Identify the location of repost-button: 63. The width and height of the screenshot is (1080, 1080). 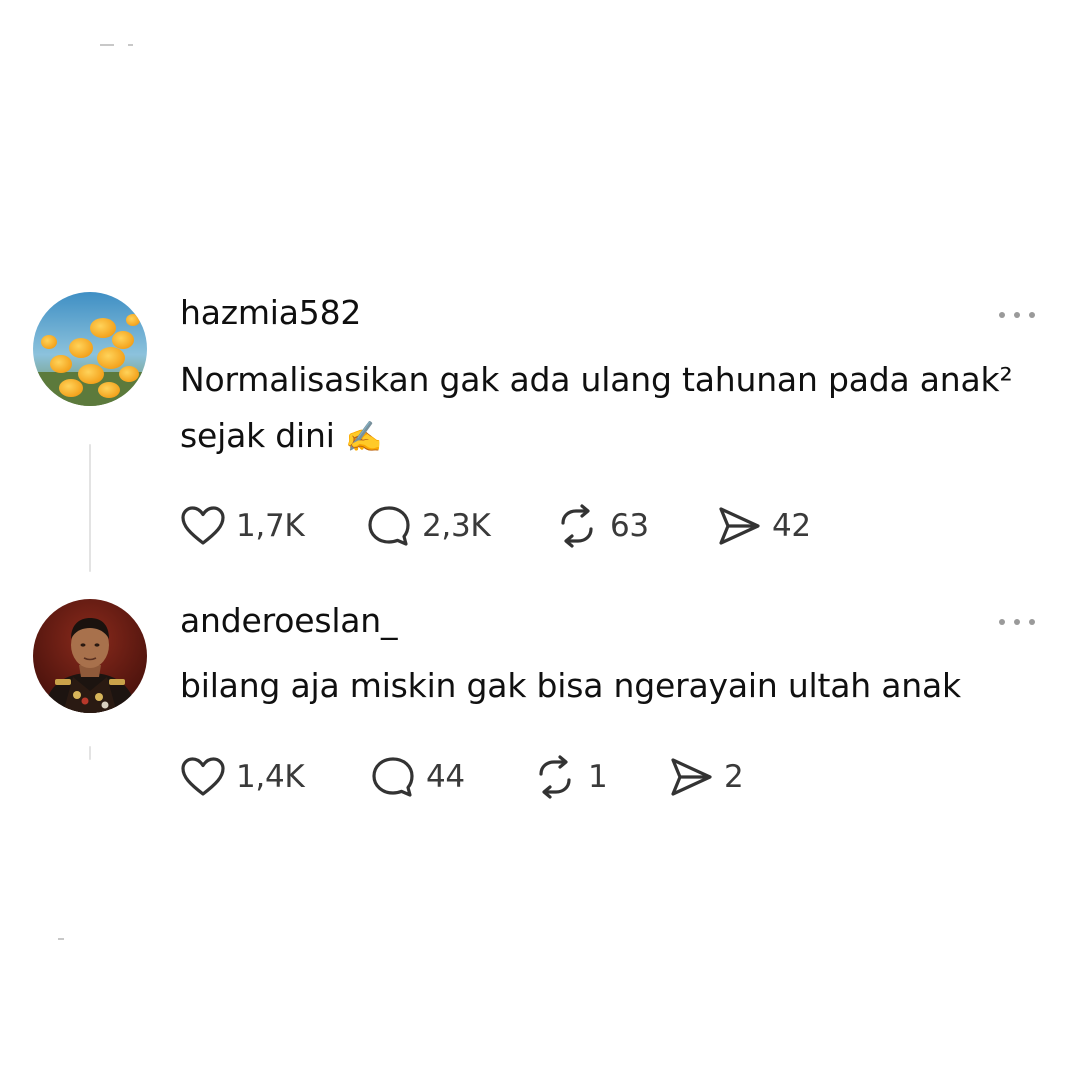
(601, 526).